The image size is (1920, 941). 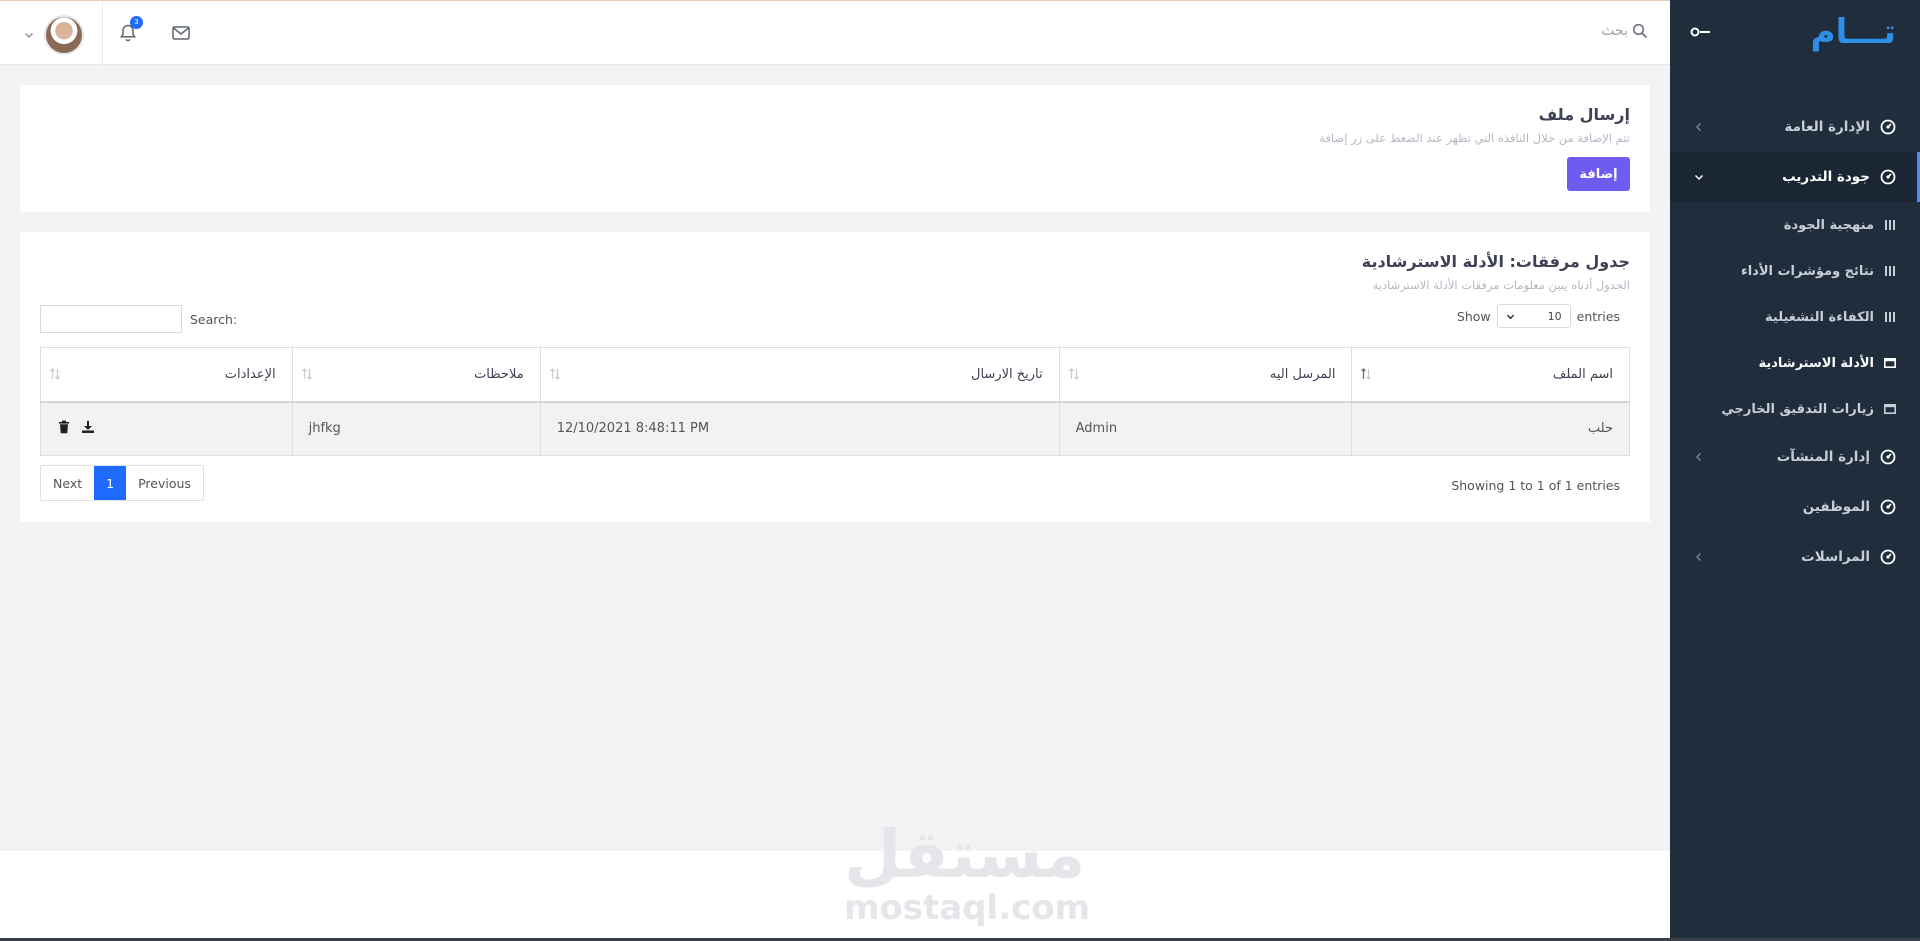 I want to click on sidebar-item-general-admin: الإدارة العامة, so click(x=1795, y=127).